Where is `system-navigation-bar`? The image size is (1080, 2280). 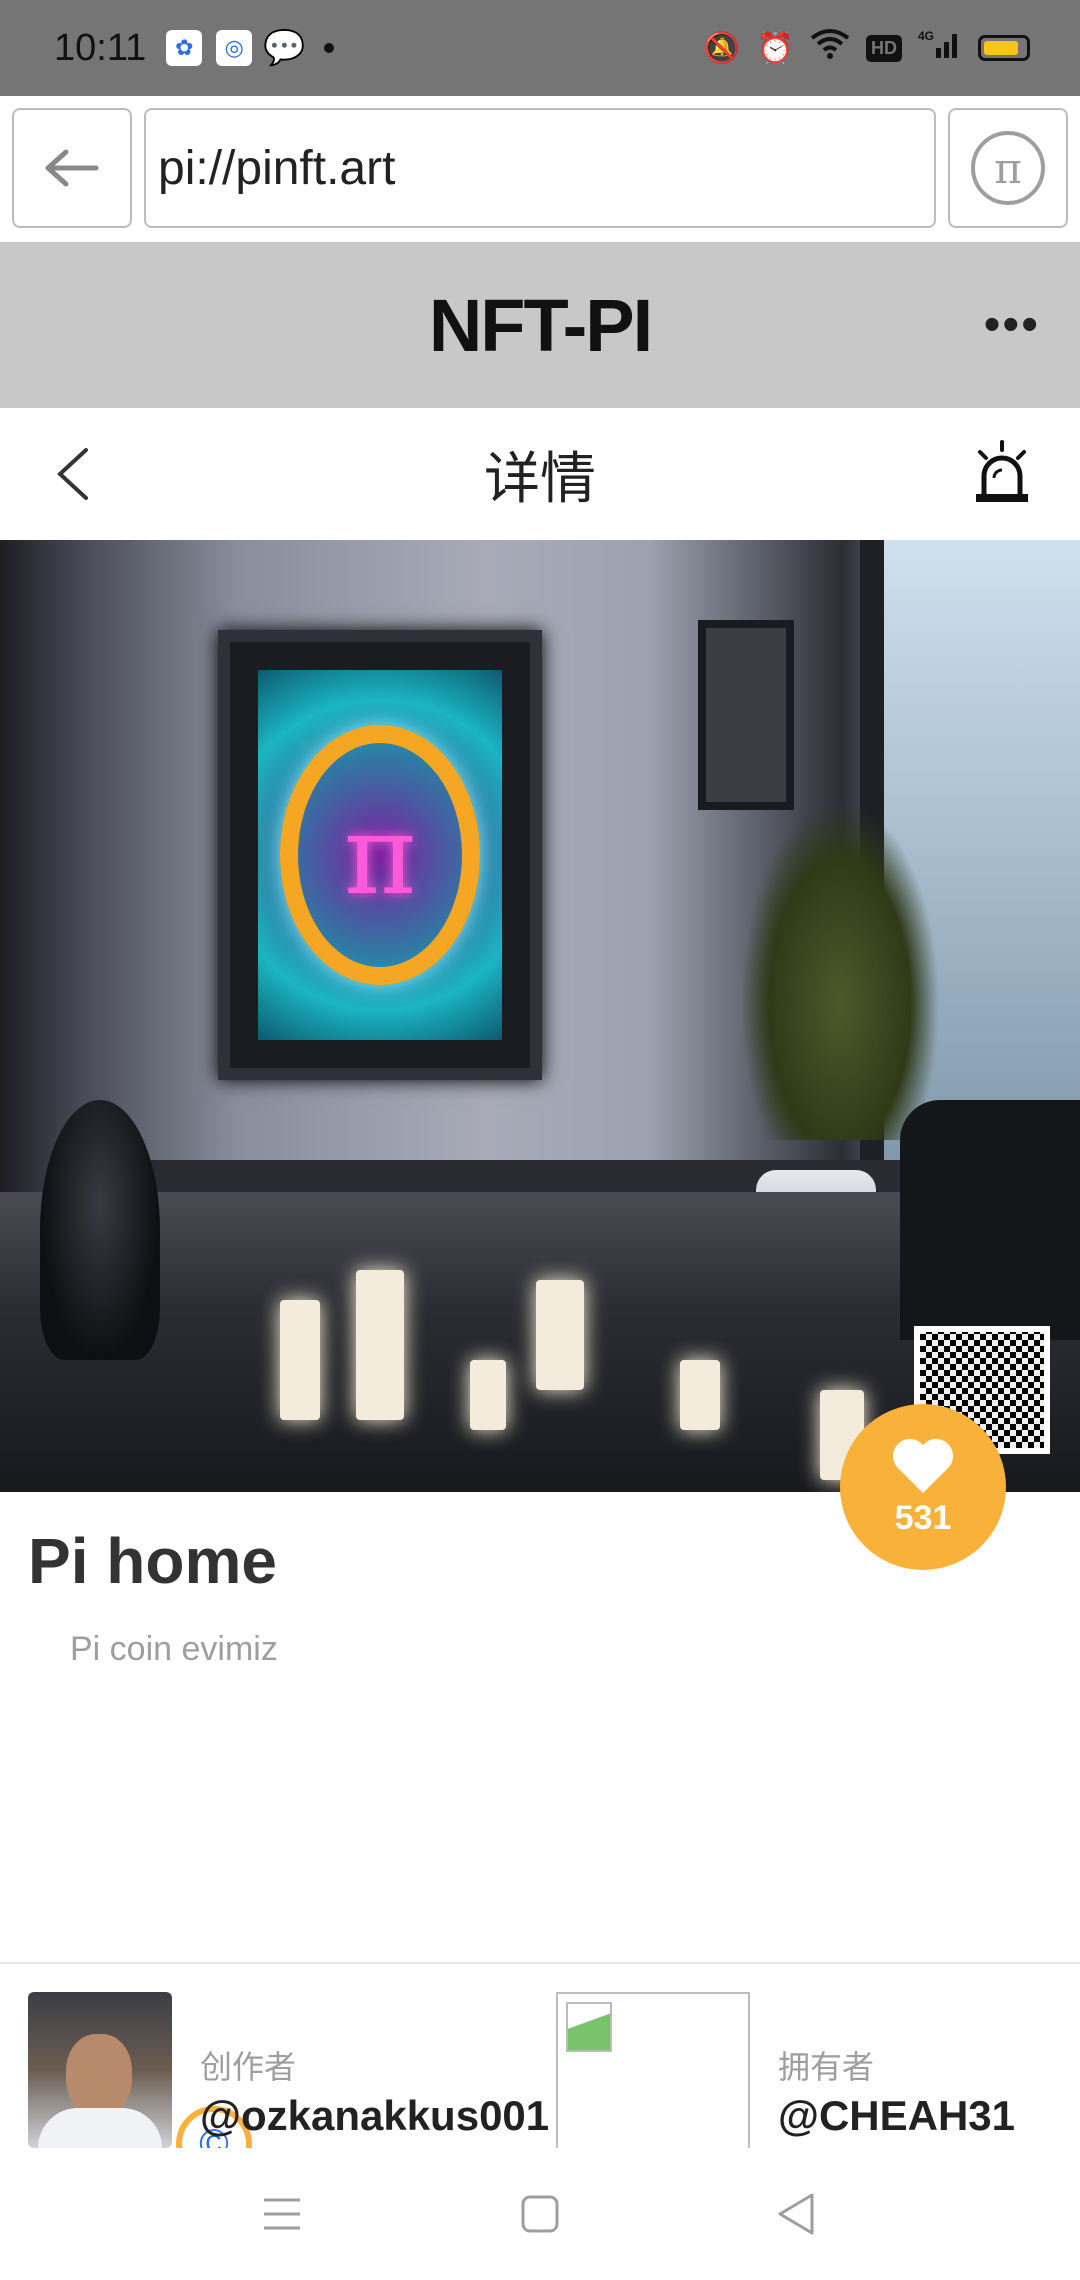
system-navigation-bar is located at coordinates (540, 2214).